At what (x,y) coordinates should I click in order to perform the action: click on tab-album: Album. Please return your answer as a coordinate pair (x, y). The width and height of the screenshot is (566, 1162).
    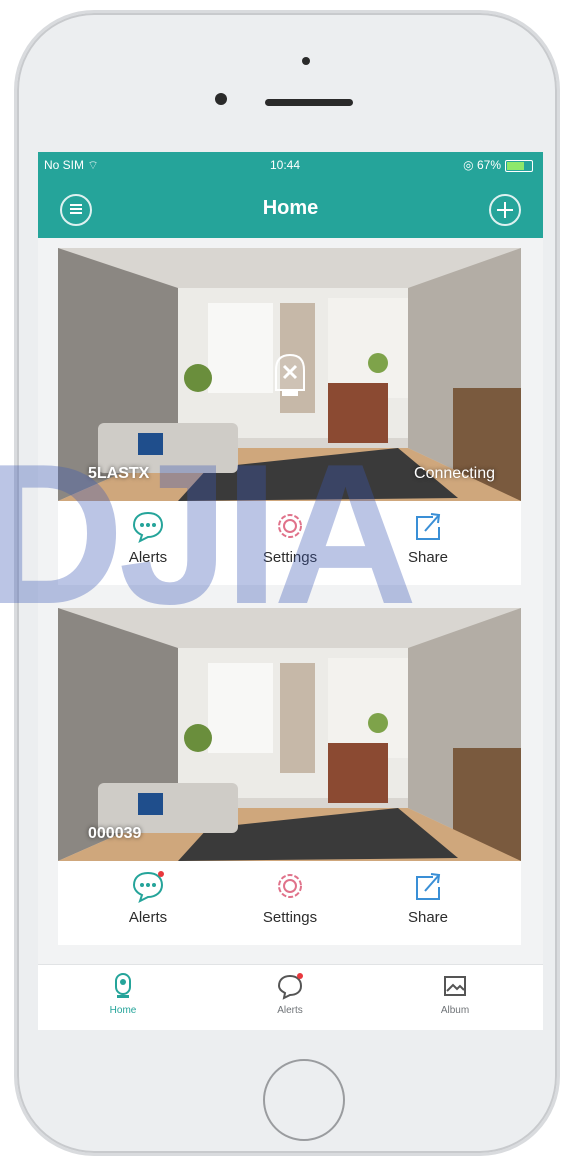
    Looking at the image, I should click on (455, 993).